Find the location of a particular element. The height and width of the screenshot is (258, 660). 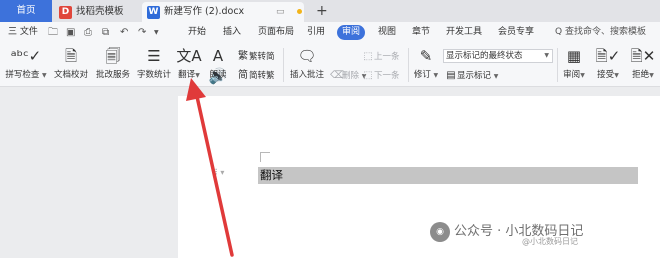

show-markup-label: 显示标记 is located at coordinates (474, 76).